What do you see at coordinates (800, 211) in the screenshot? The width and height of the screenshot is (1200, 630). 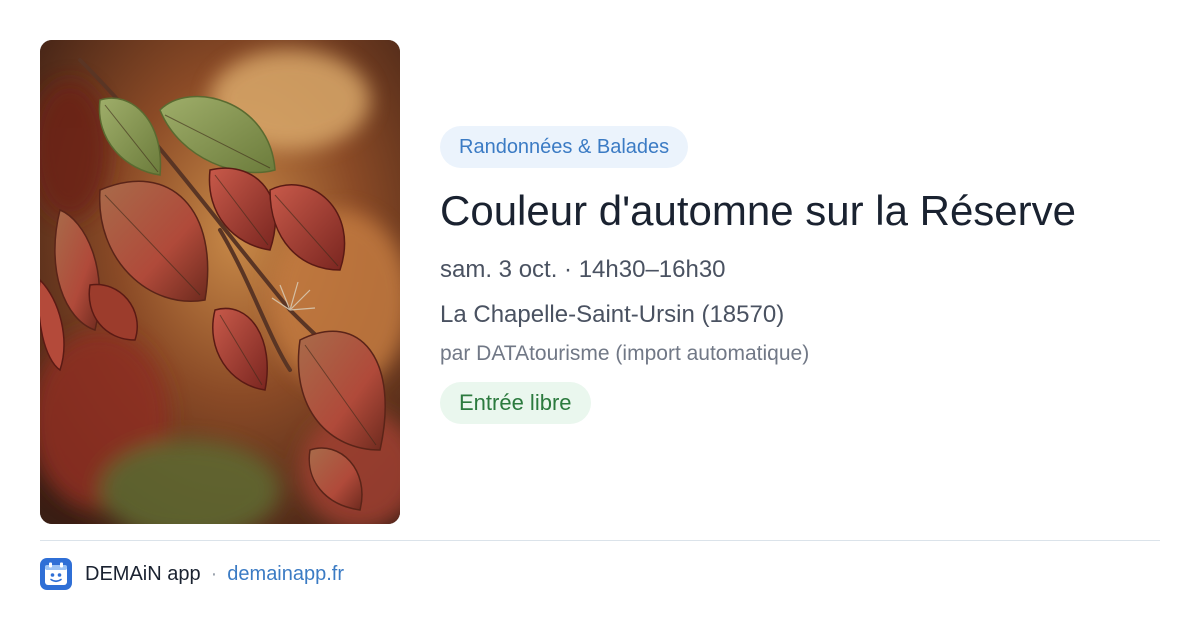 I see `event-title: Couleur d'automne sur la Réserve` at bounding box center [800, 211].